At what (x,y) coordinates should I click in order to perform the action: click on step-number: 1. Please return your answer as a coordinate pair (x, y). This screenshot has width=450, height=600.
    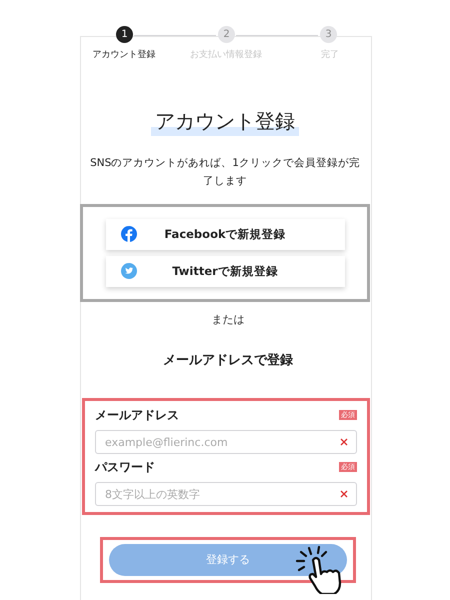
    Looking at the image, I should click on (124, 34).